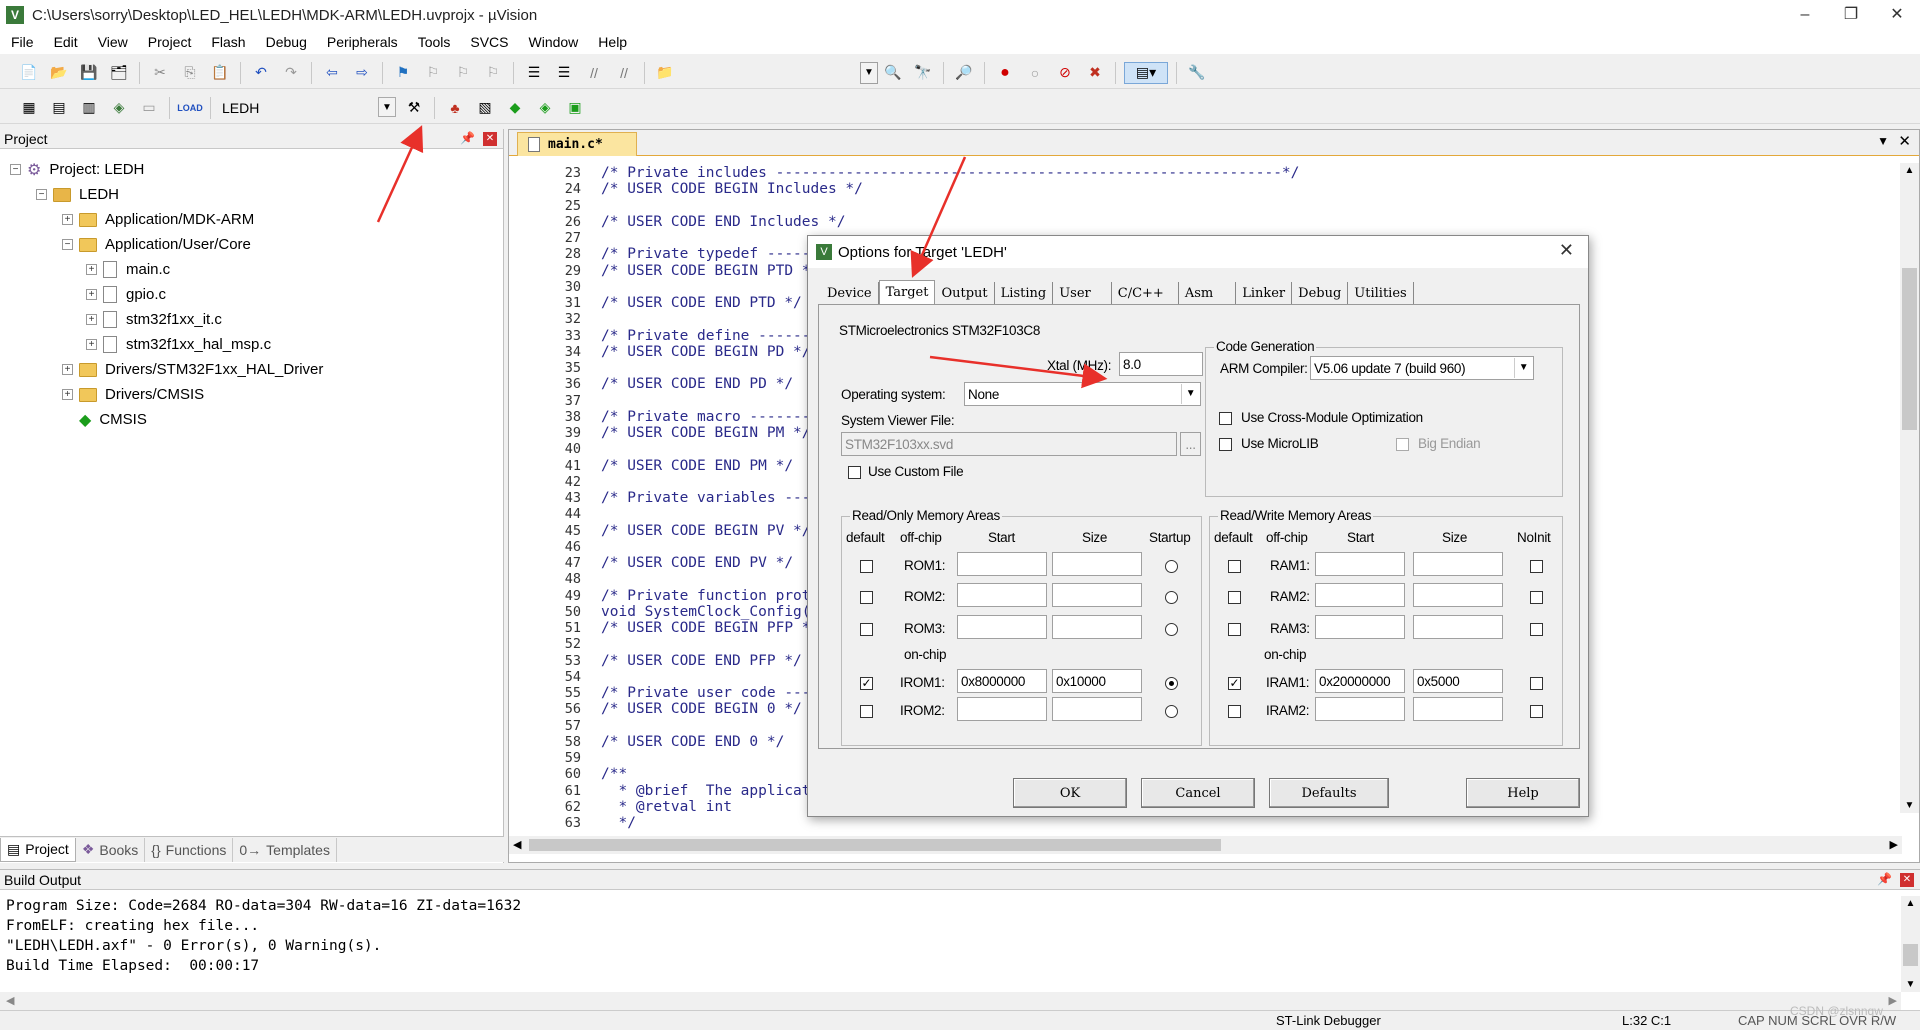  Describe the element at coordinates (577, 144) in the screenshot. I see `editor-tab-main-c: main.c*` at that location.